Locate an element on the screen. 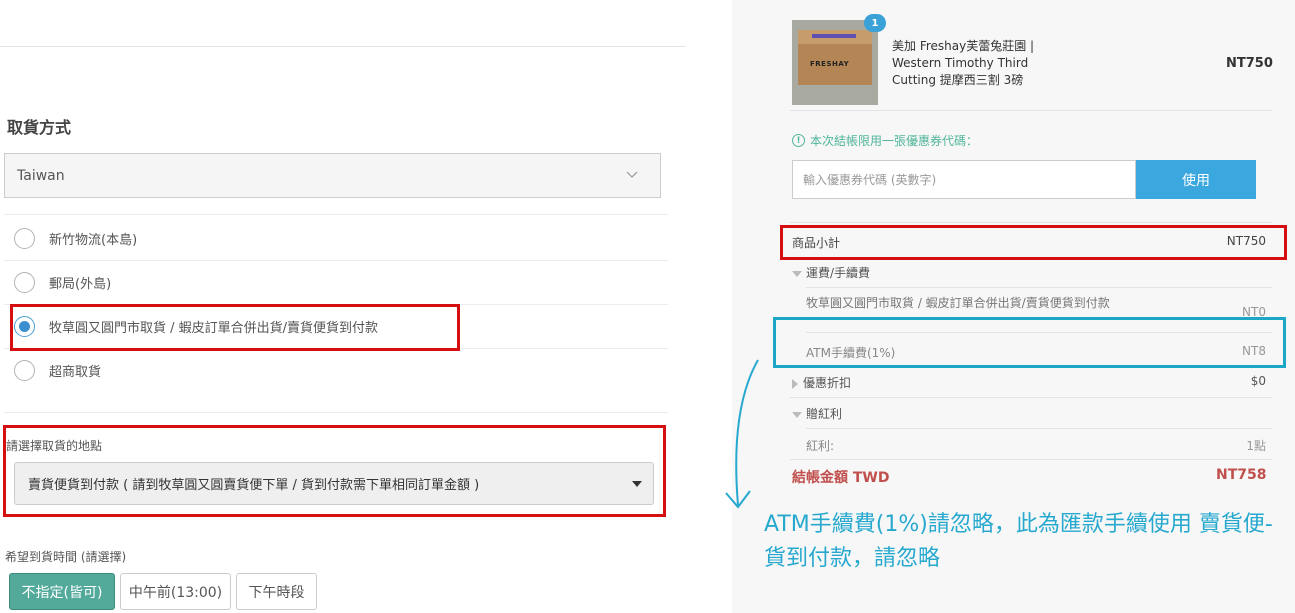 The width and height of the screenshot is (1295, 613). coupon-placeholder: 輸入優惠券代碼 (英數字) is located at coordinates (870, 180).